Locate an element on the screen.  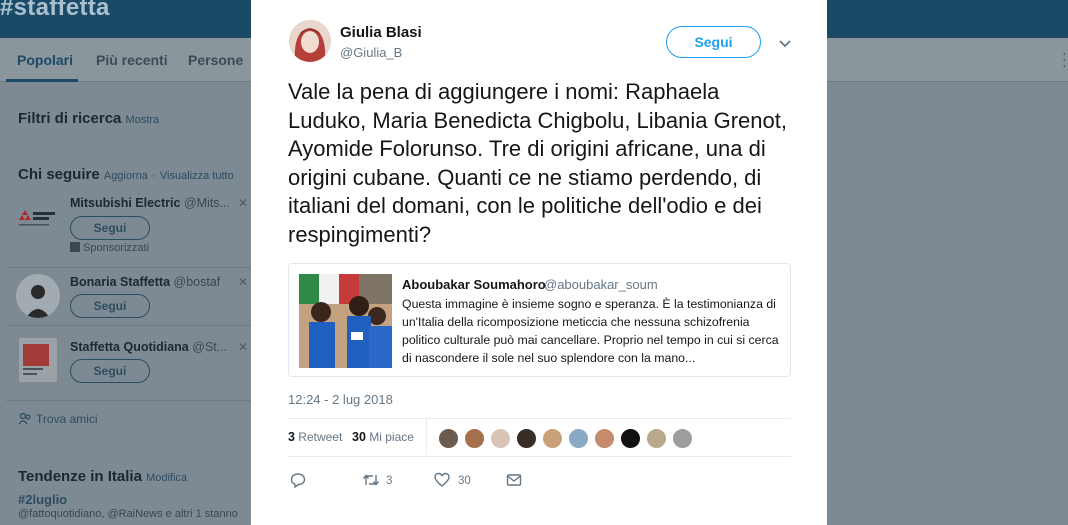
suggestion-name: Bonaria Staffetta @bostaf is located at coordinates (145, 282).